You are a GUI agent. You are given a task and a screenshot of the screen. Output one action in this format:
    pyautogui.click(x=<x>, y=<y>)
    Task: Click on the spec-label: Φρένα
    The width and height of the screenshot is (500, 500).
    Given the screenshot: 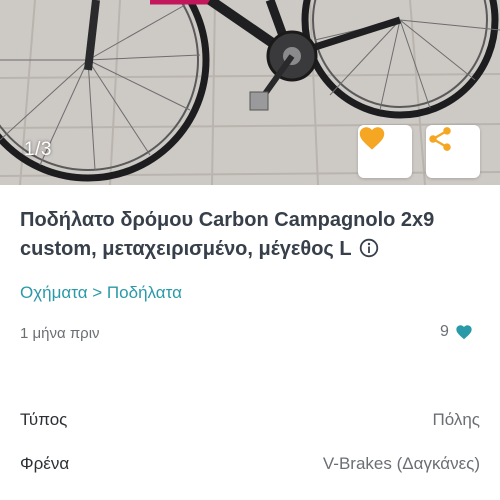 What is the action you would take?
    pyautogui.click(x=45, y=463)
    